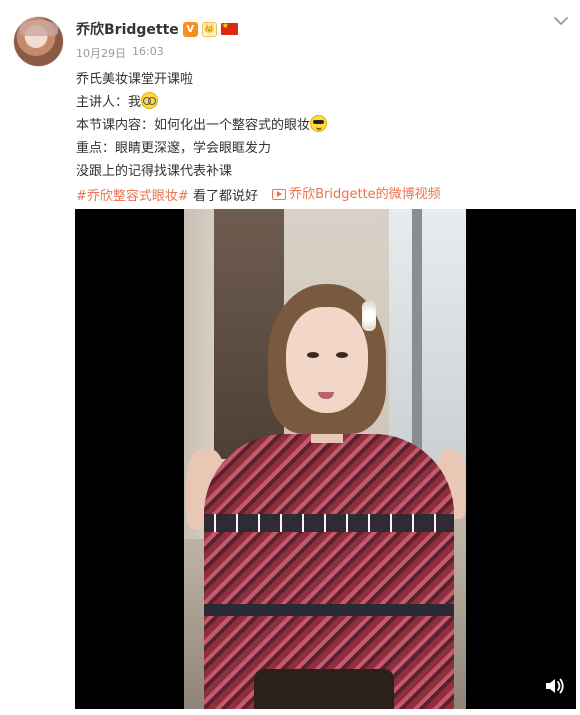 The image size is (580, 715). I want to click on post-header: 乔欣Bridgette V 👑, so click(308, 29).